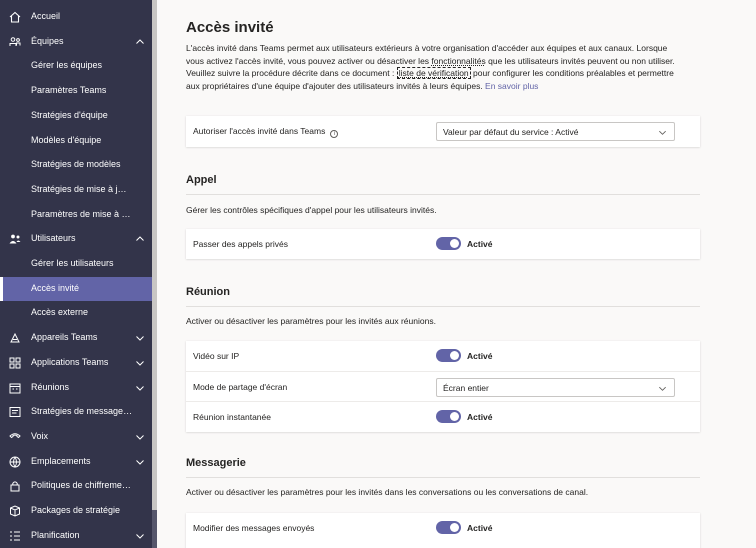 The image size is (756, 548). Describe the element at coordinates (433, 73) in the screenshot. I see `checklist-link: liste de vérification` at that location.